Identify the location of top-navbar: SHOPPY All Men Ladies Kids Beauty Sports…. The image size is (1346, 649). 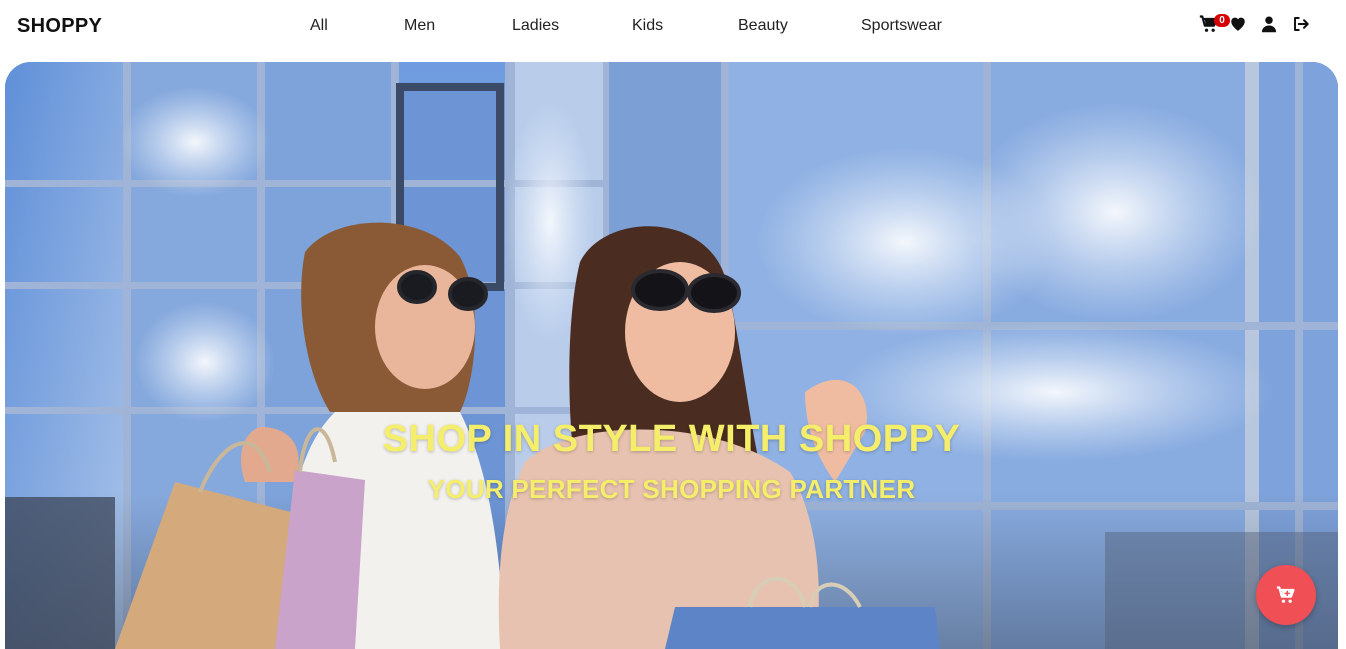
(673, 28).